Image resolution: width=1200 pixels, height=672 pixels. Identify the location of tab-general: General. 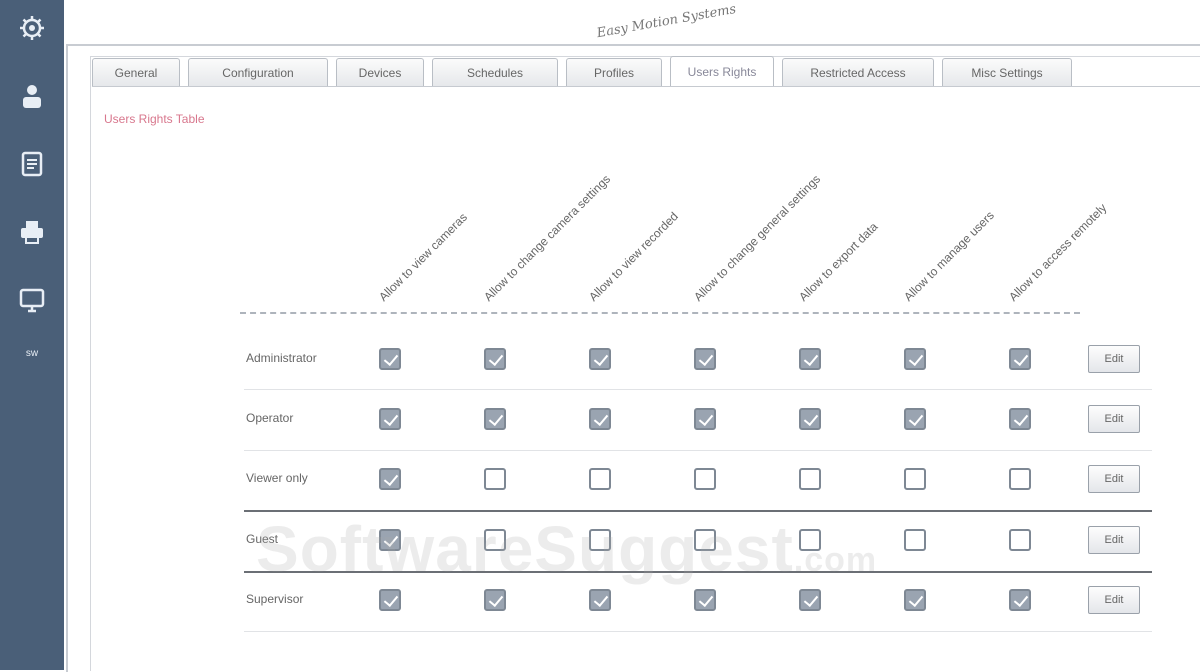
(136, 72).